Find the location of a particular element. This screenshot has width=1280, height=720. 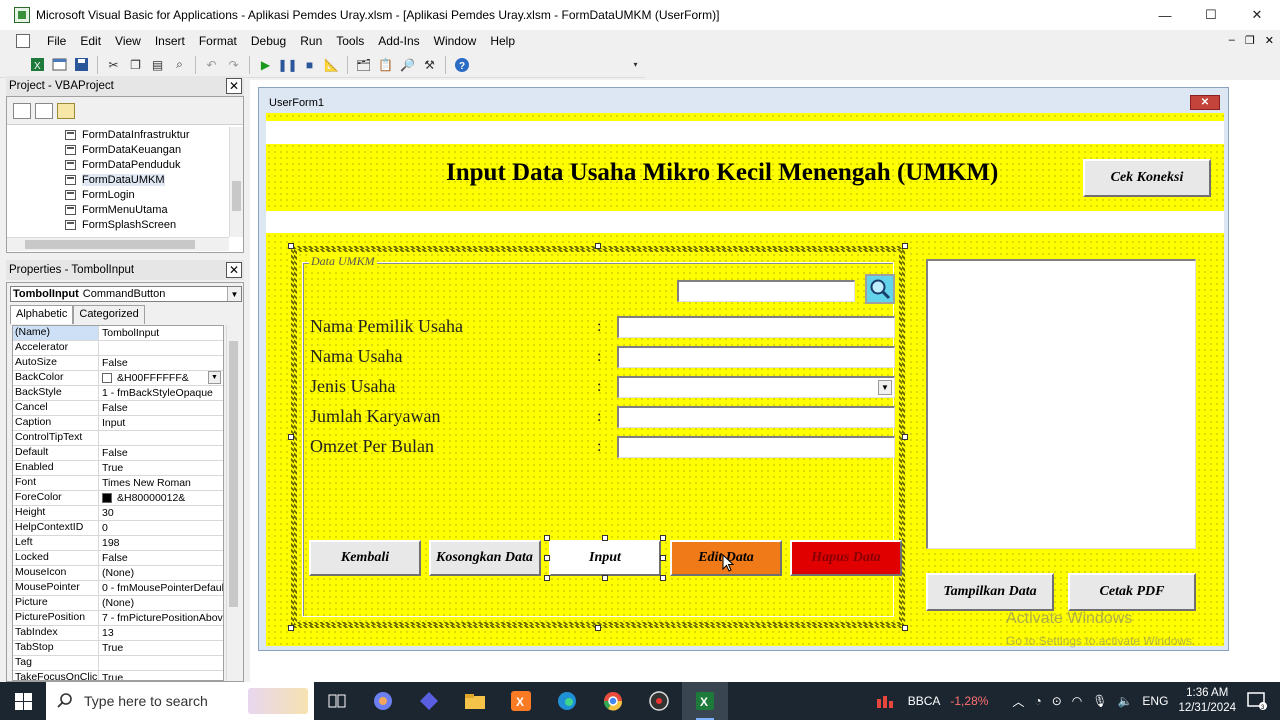

microphone-icon: 🎙 is located at coordinates (1099, 701).